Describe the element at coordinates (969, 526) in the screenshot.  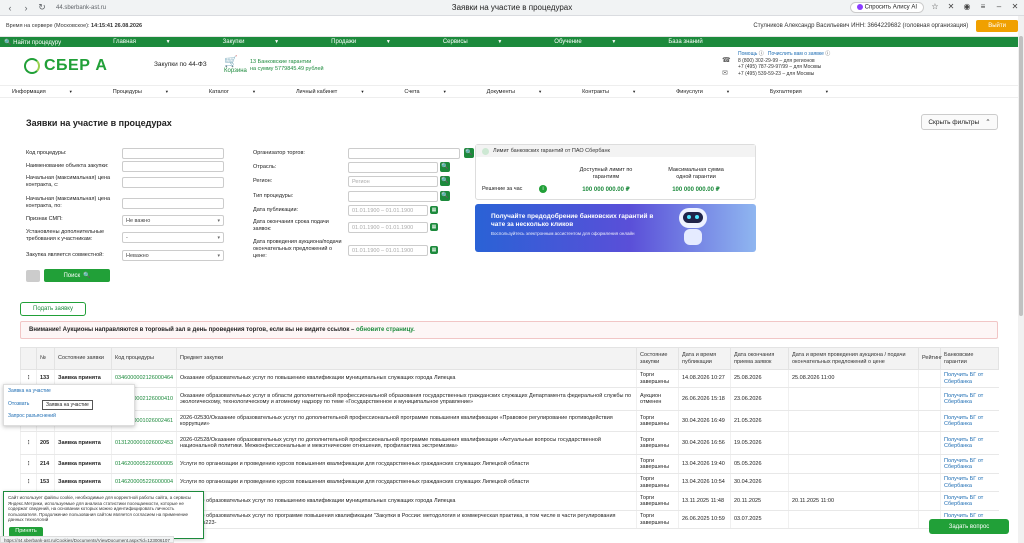
I see `ask-question-button: Задать вопрос` at that location.